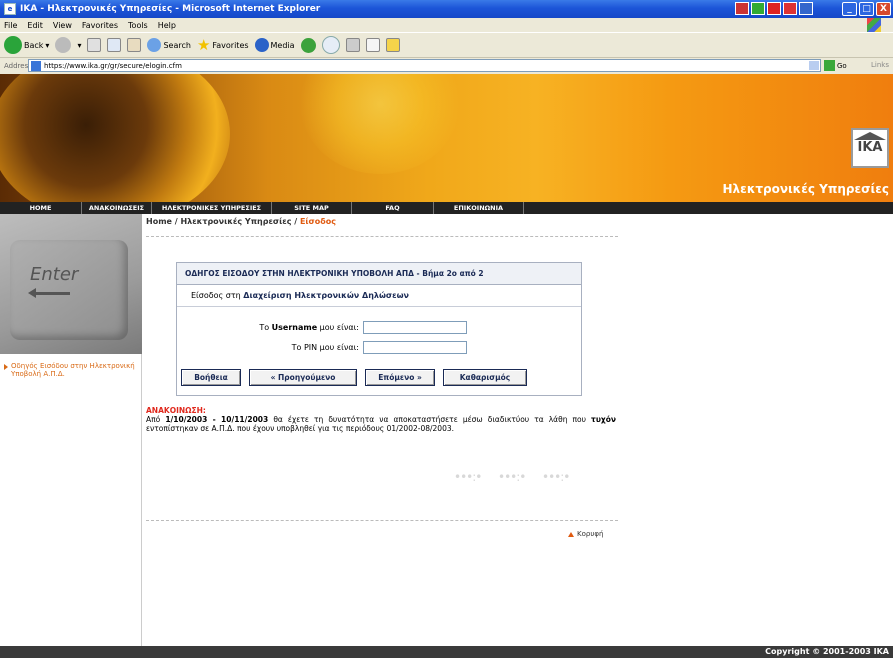  I want to click on username-field, so click(415, 327).